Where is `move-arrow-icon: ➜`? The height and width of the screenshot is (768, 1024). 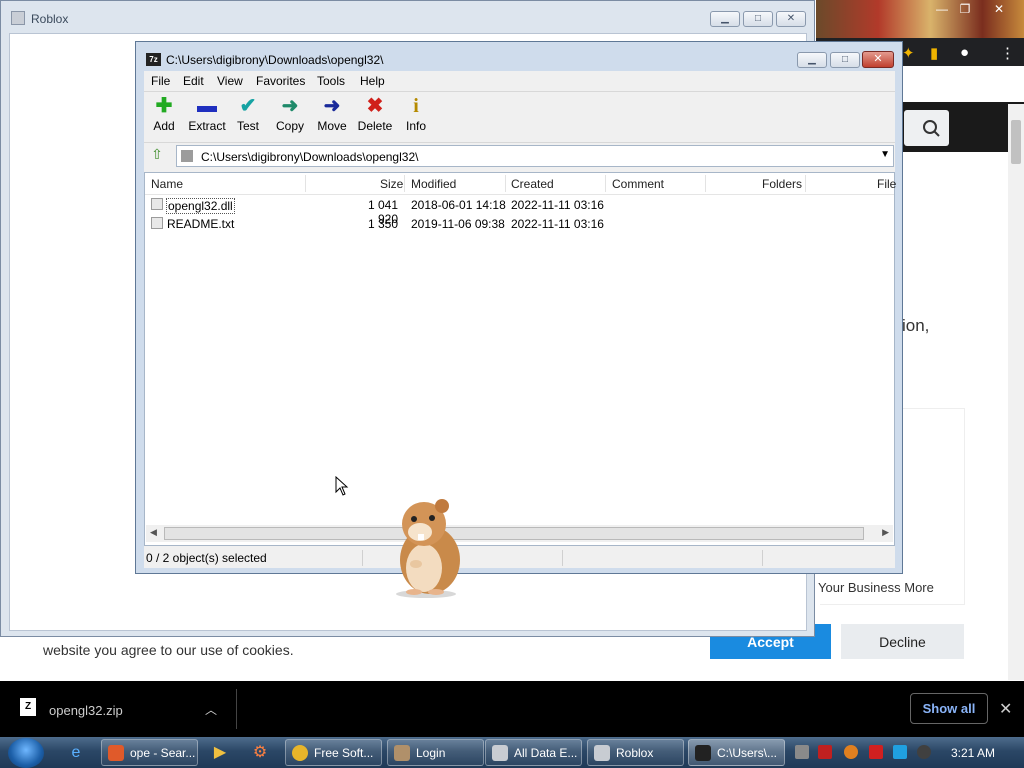
move-arrow-icon: ➜ is located at coordinates (332, 106).